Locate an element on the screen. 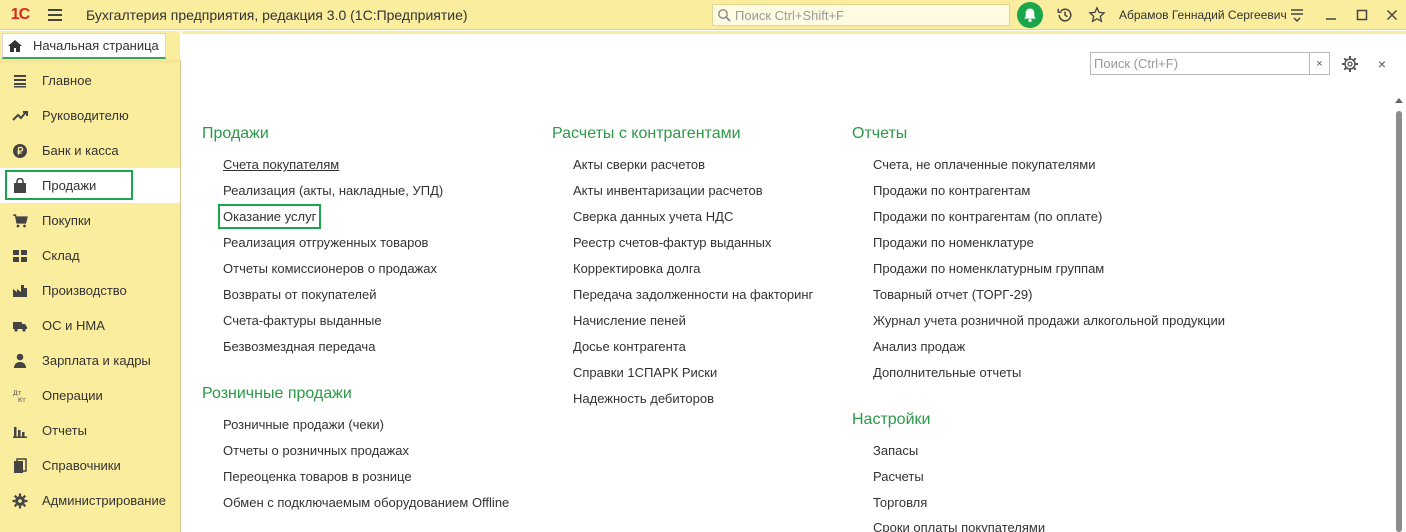 This screenshot has height=532, width=1406. app-logo: 1С is located at coordinates (20, 15).